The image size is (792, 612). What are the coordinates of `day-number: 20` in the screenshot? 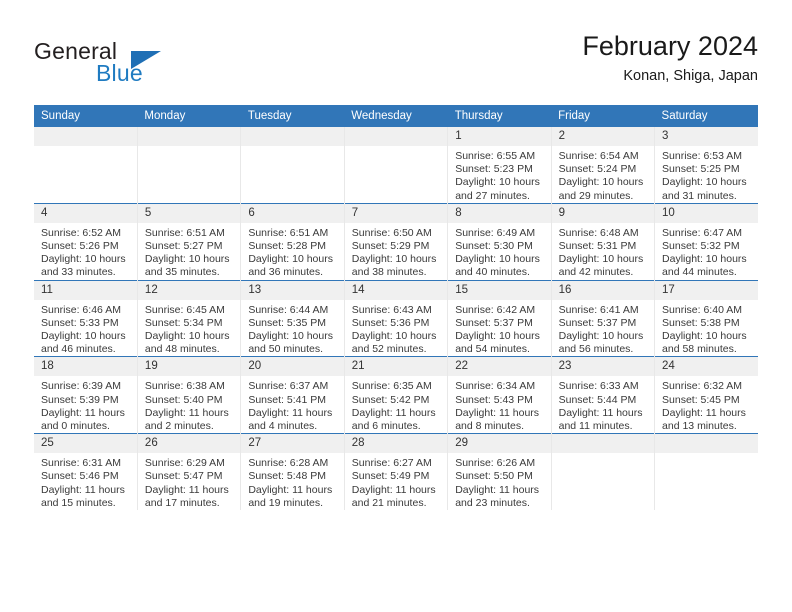 It's located at (292, 367).